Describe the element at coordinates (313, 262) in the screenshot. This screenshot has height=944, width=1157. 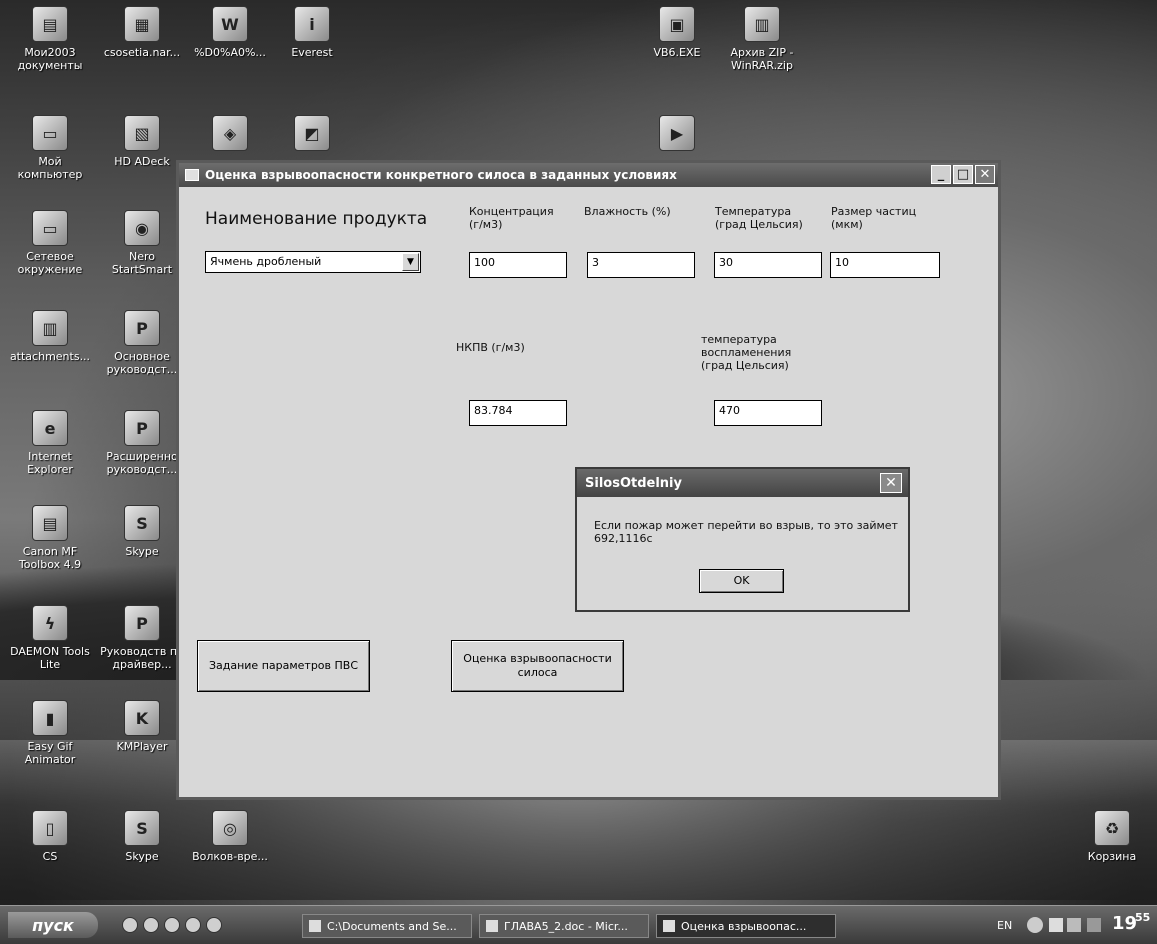
I see `product-select: Ячмень дробленый ▼` at that location.